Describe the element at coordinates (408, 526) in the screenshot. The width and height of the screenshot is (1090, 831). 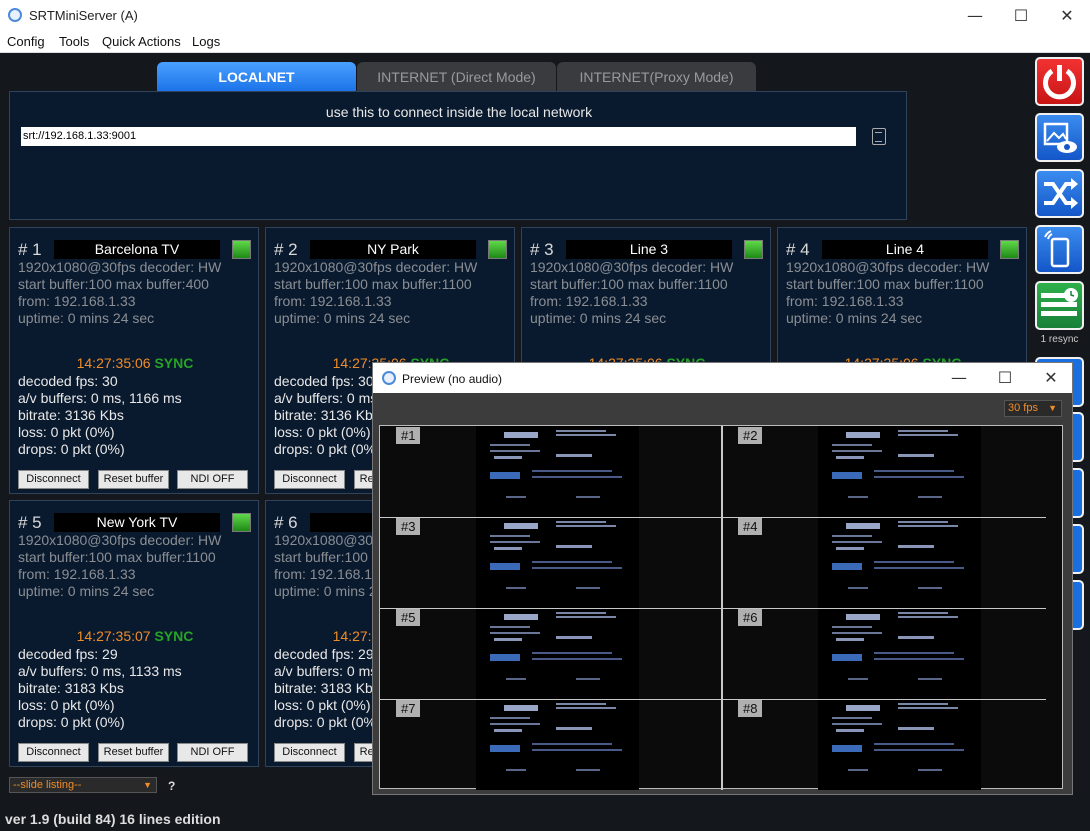
I see `preview-cell-label: #3` at that location.